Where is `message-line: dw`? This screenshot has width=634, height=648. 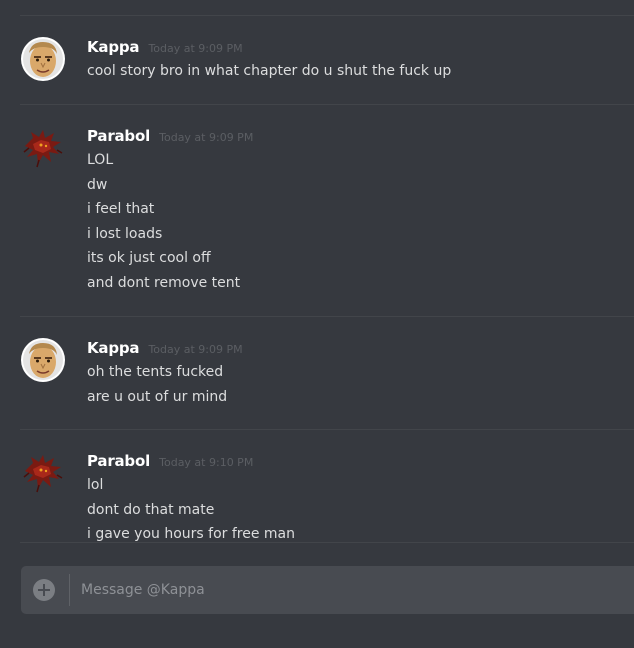
message-line: dw is located at coordinates (97, 184).